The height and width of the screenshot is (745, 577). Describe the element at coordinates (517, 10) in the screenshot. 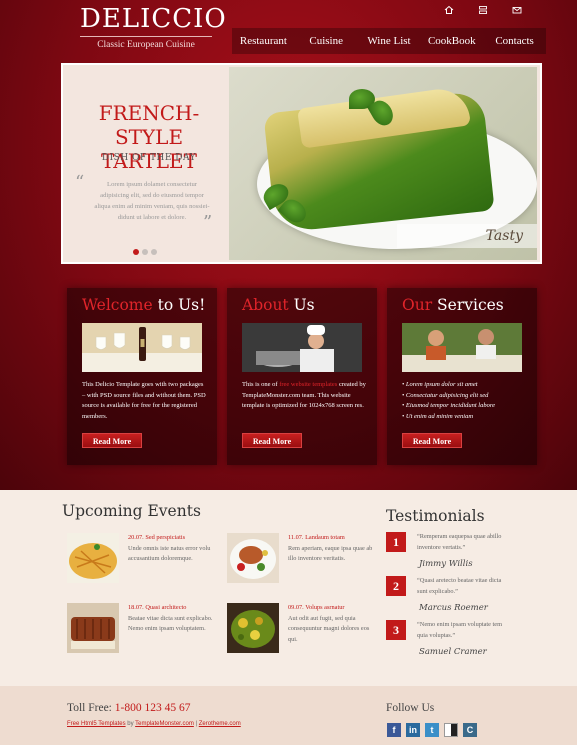

I see `mail-icon` at that location.